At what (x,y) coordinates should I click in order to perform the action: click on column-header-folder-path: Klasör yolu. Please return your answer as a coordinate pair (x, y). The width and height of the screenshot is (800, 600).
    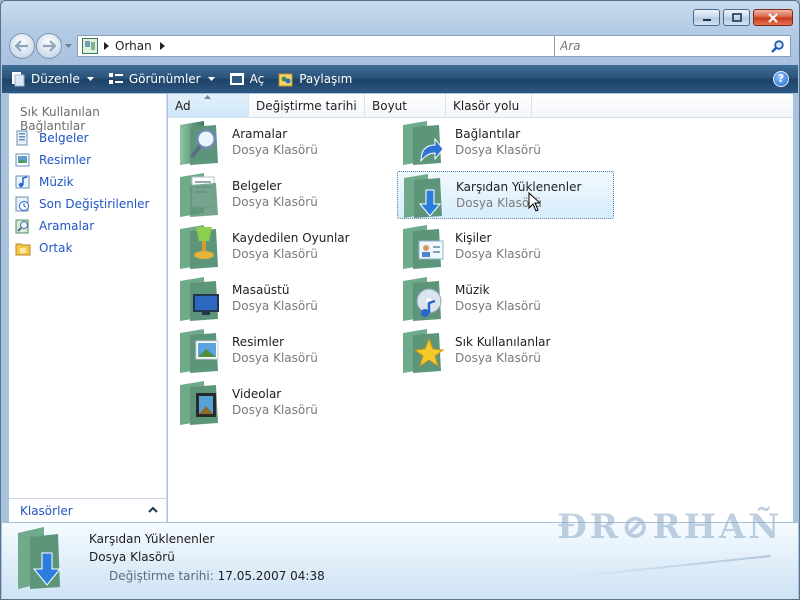
    Looking at the image, I should click on (489, 106).